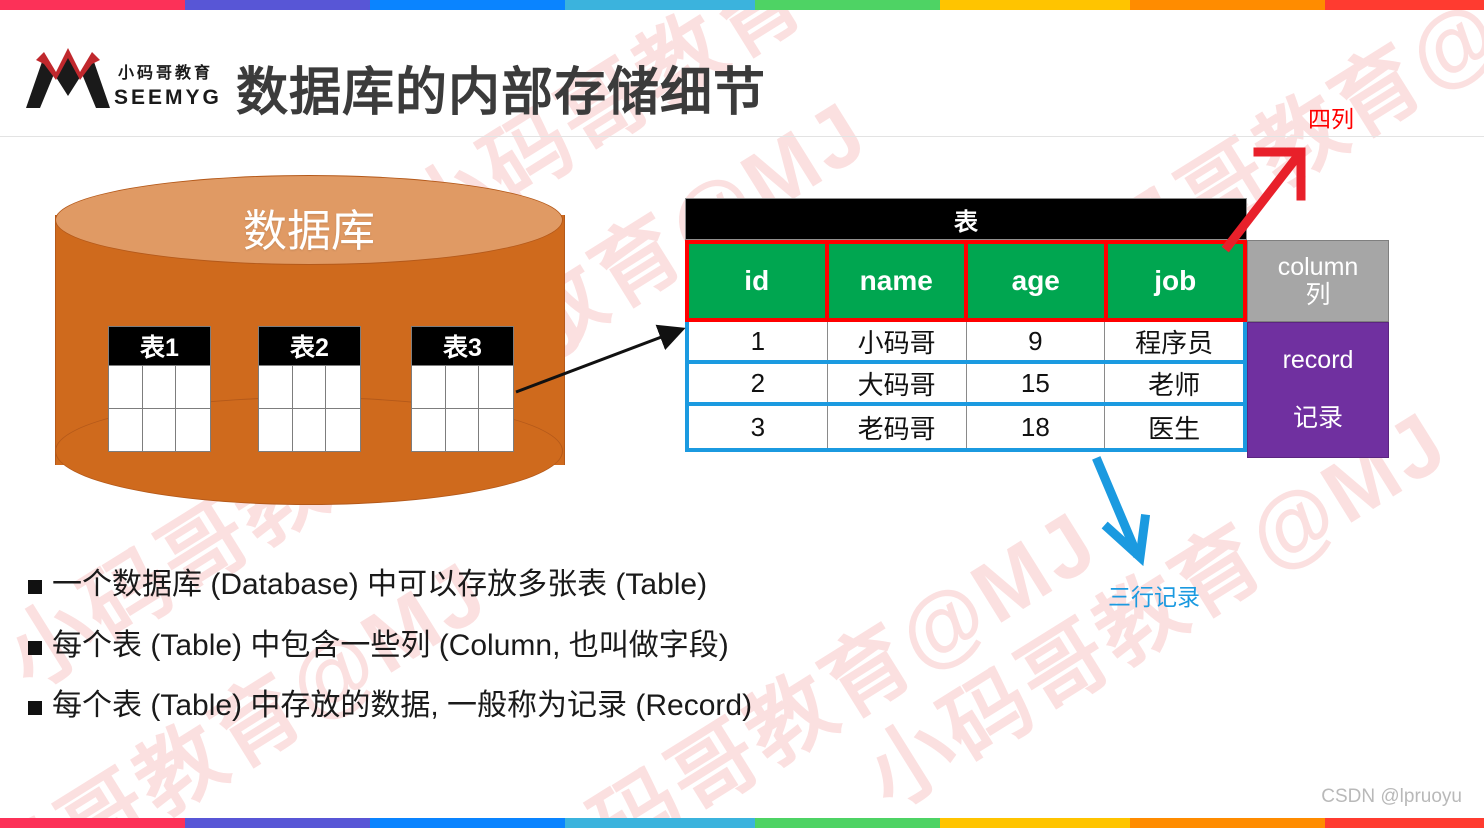 The height and width of the screenshot is (828, 1484). I want to click on cell-name: 大码哥, so click(897, 383).